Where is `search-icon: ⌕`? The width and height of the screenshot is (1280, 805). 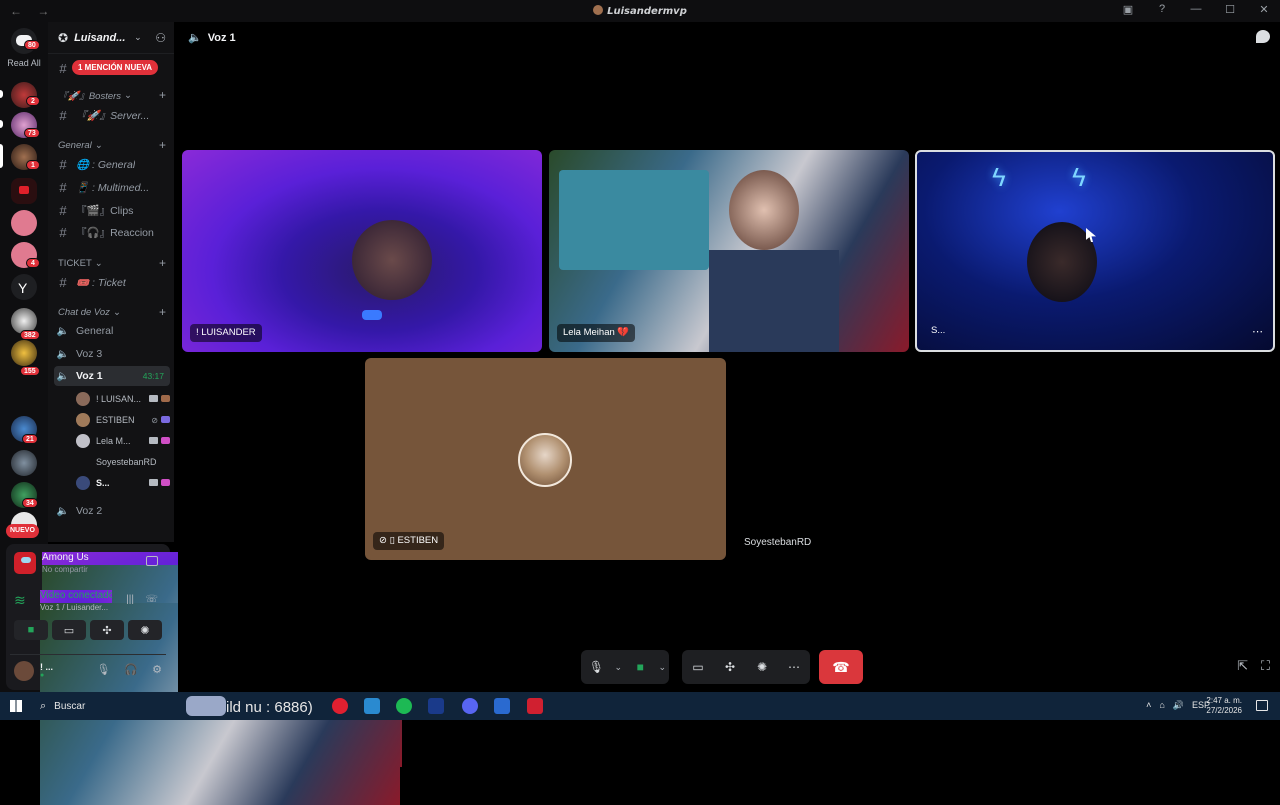 search-icon: ⌕ is located at coordinates (43, 705).